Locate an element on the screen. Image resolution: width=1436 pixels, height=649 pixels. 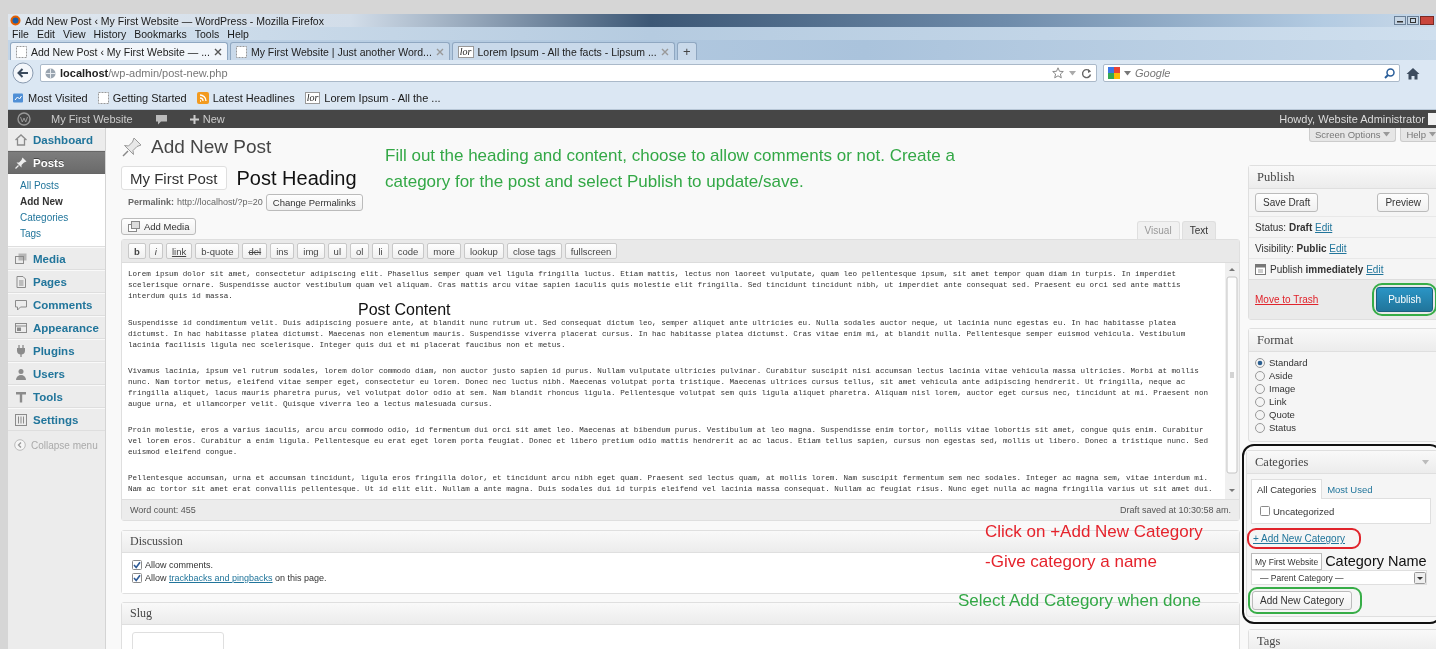
toolbar-button: b is located at coordinates (137, 251).